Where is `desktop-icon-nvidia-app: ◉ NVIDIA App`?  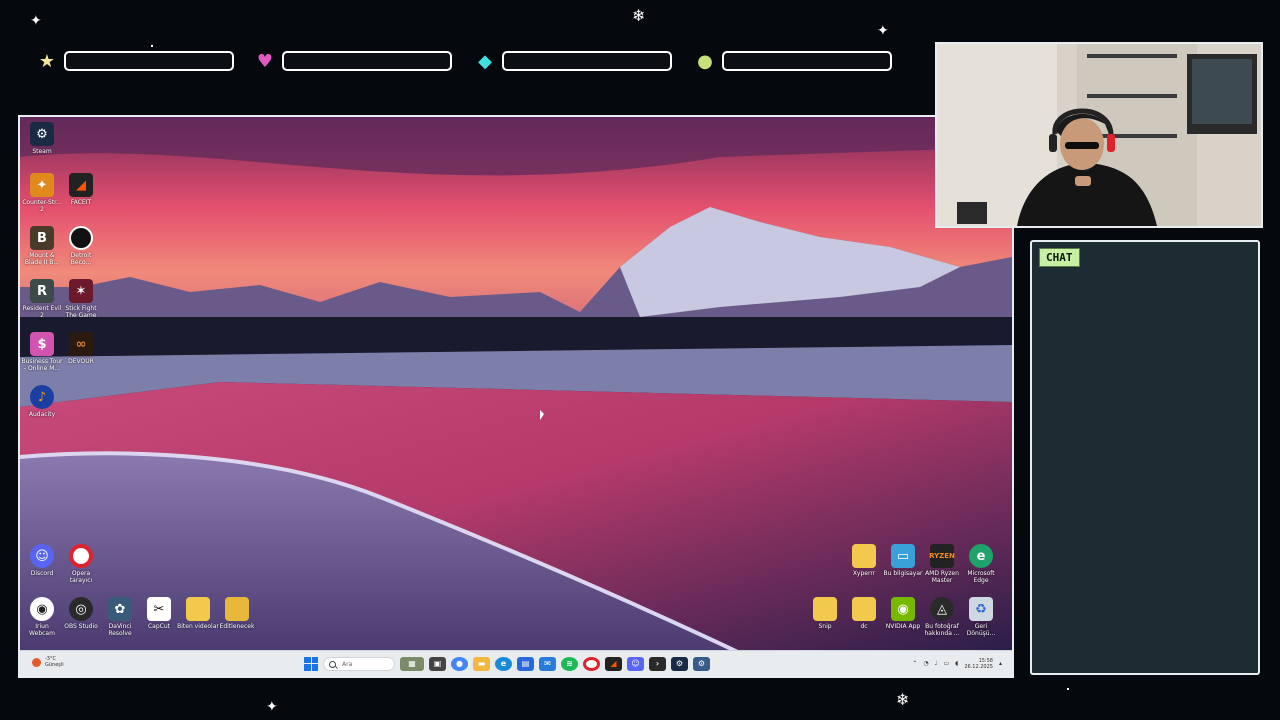 desktop-icon-nvidia-app: ◉ NVIDIA App is located at coordinates (903, 613).